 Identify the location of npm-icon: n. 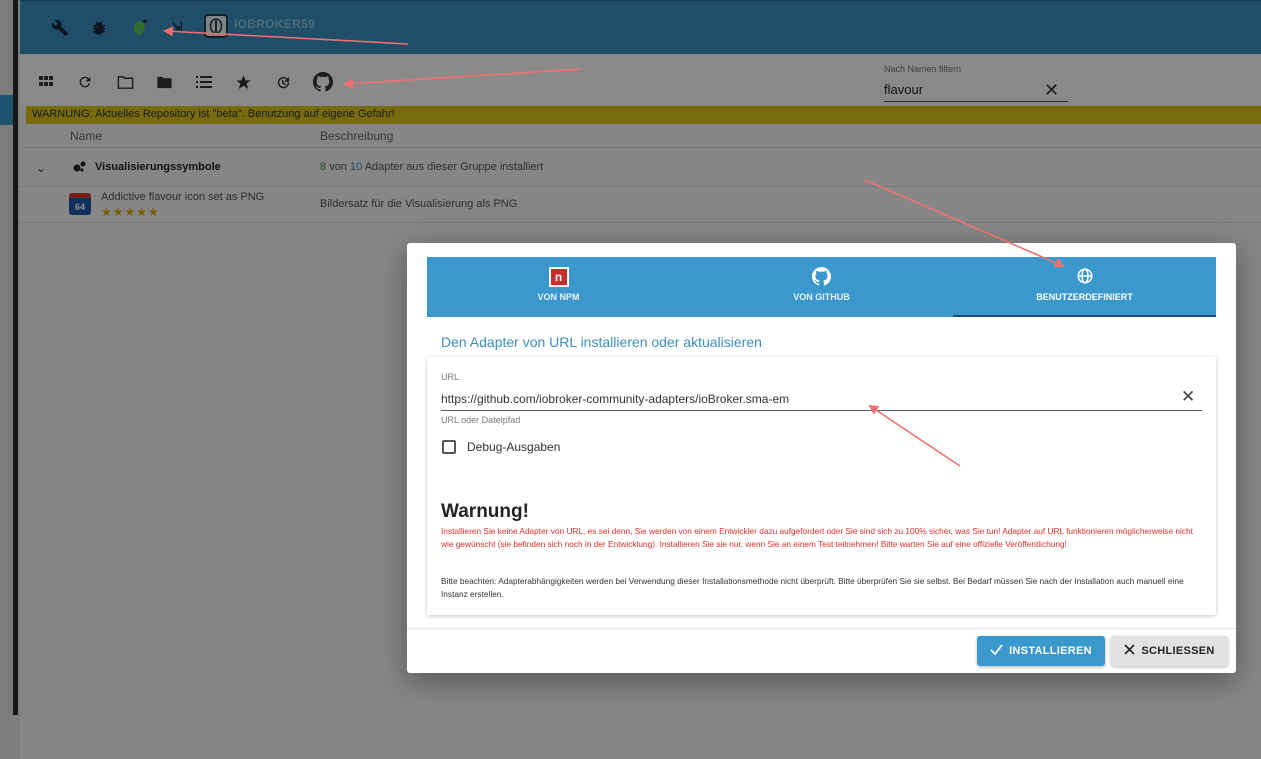
(558, 277).